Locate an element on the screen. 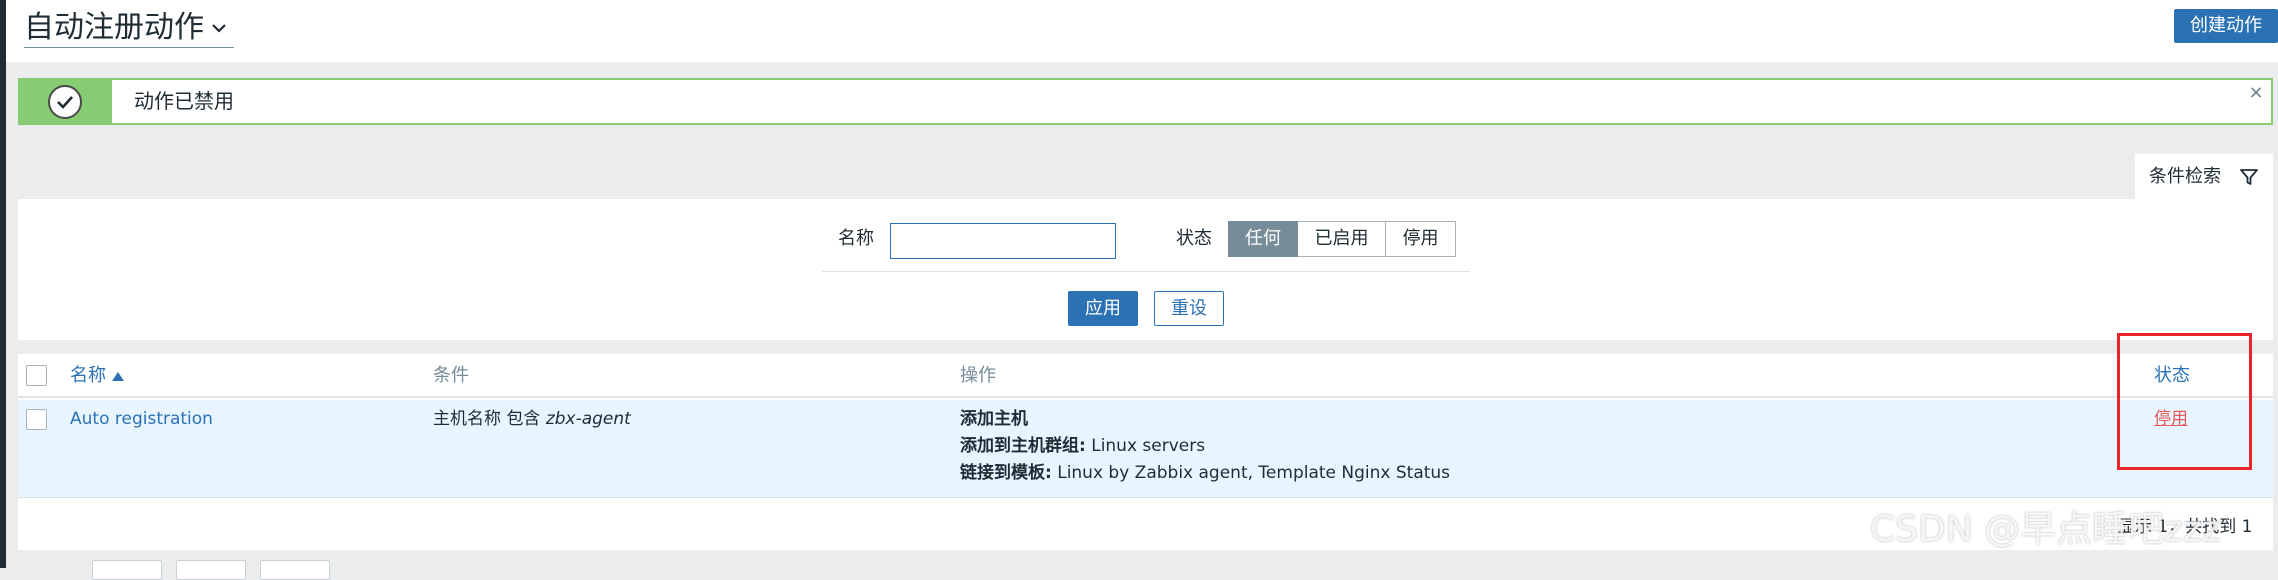 The height and width of the screenshot is (580, 2278). create-action-button: 创建动作 is located at coordinates (2226, 26).